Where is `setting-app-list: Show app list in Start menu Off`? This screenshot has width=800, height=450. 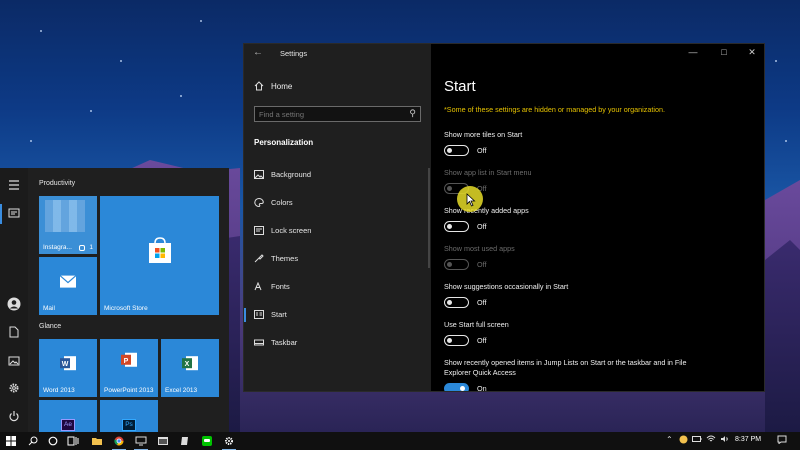
setting-app-list: Show app list in Start menu Off is located at coordinates (594, 182).